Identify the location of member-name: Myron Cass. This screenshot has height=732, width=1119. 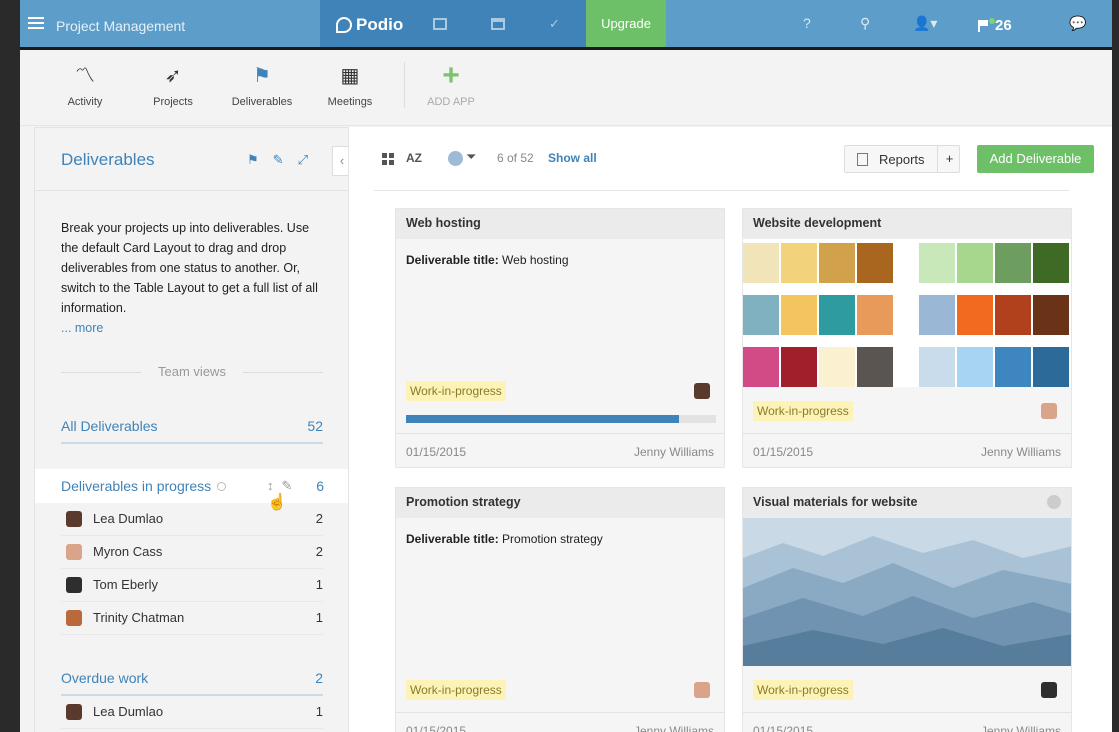
(128, 551).